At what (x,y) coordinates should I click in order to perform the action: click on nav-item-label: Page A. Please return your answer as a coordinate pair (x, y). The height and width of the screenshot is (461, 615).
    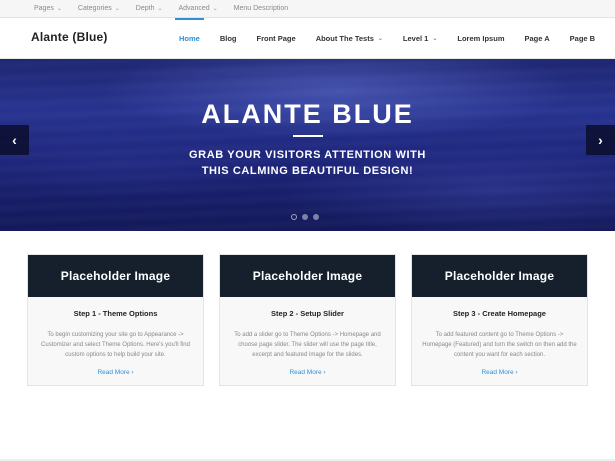
    Looking at the image, I should click on (537, 38).